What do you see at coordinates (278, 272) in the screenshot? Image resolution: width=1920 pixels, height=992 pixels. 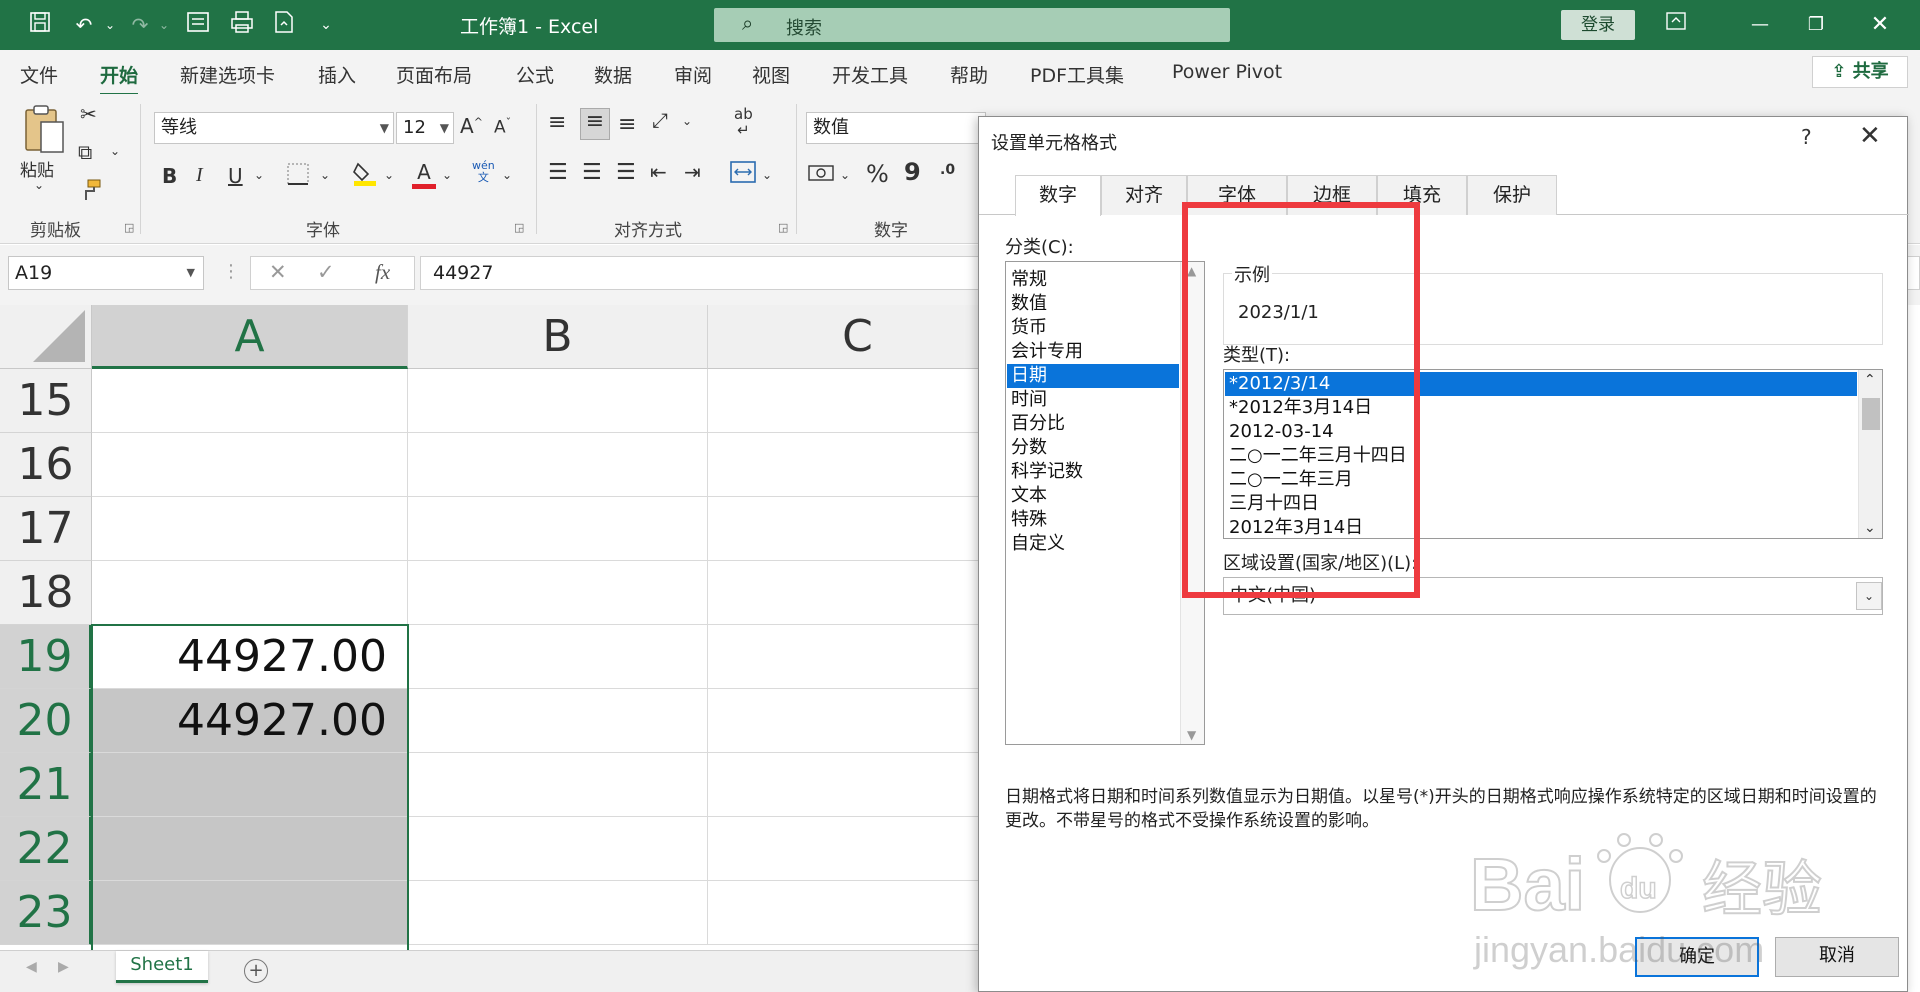 I see `cancel-entry-icon: ✕` at bounding box center [278, 272].